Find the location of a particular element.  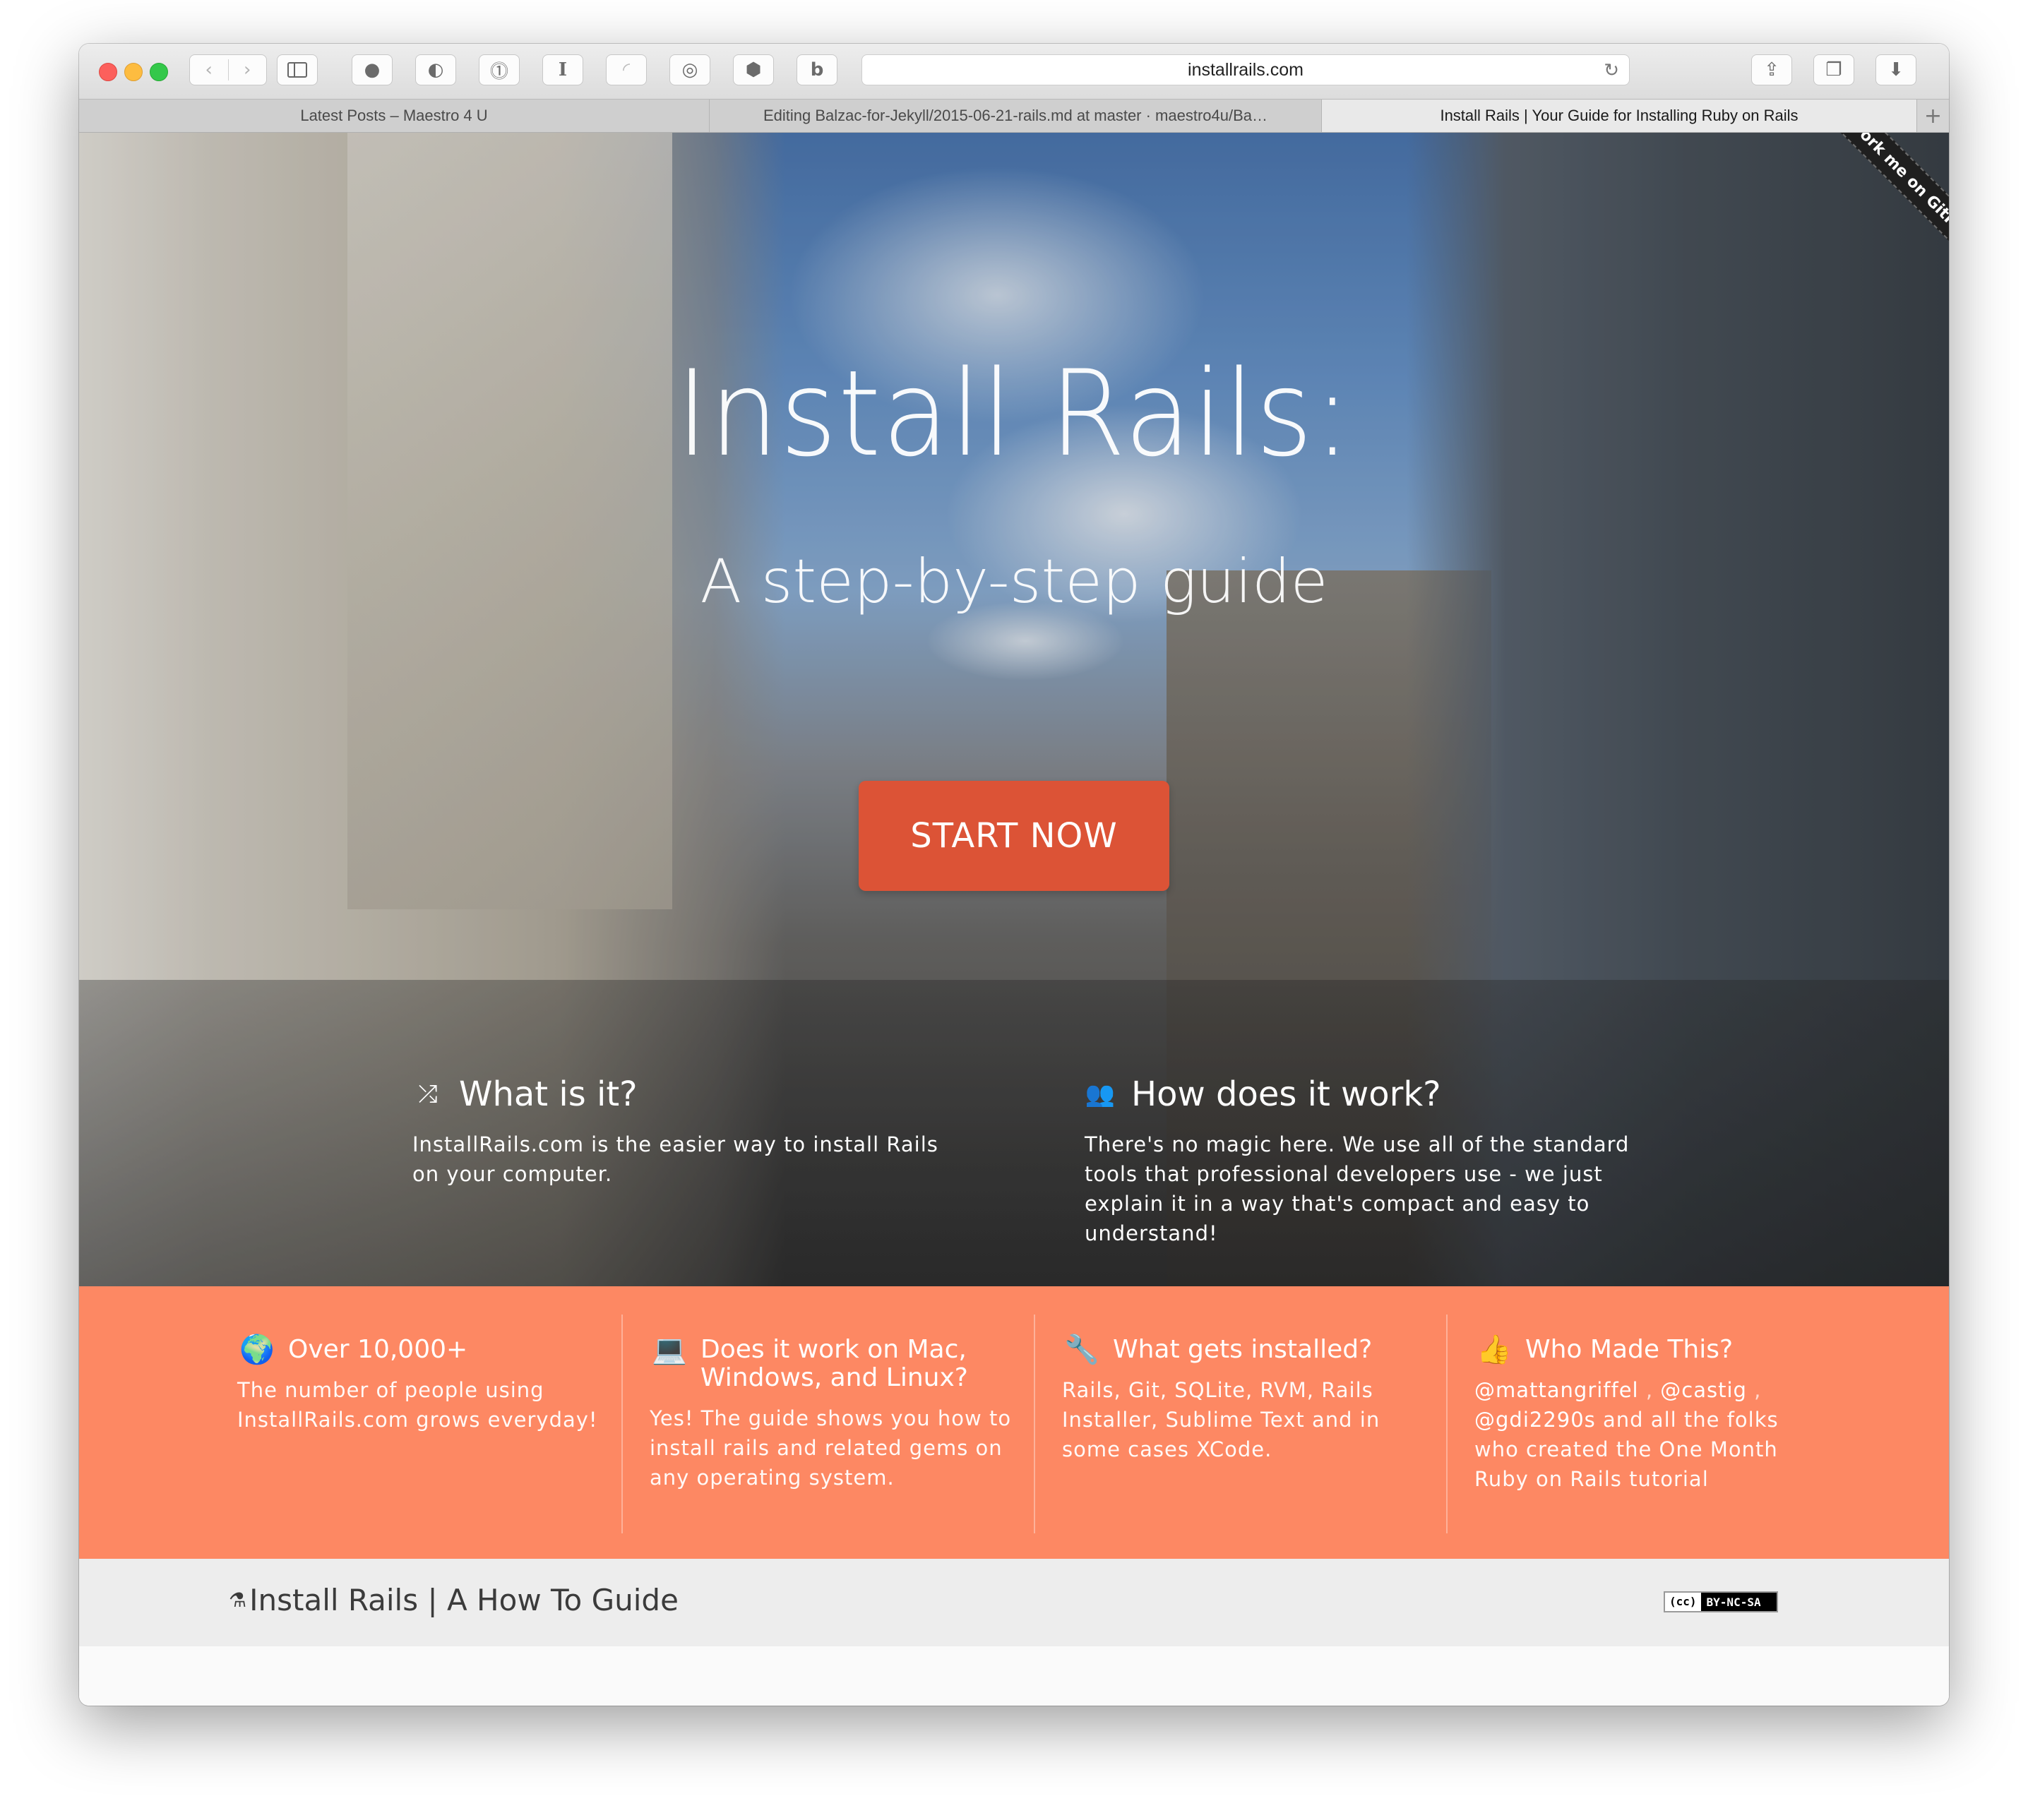

extension-evernote-button: ● is located at coordinates (372, 69).